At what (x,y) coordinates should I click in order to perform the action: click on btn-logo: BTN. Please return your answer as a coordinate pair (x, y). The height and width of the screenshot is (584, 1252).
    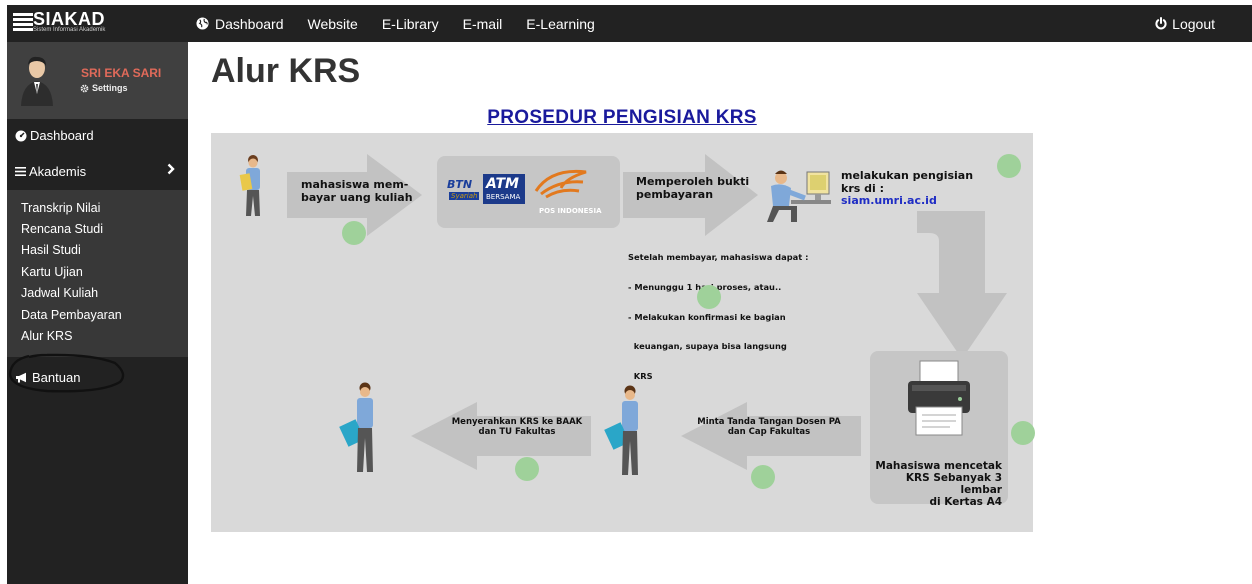
    Looking at the image, I should click on (460, 184).